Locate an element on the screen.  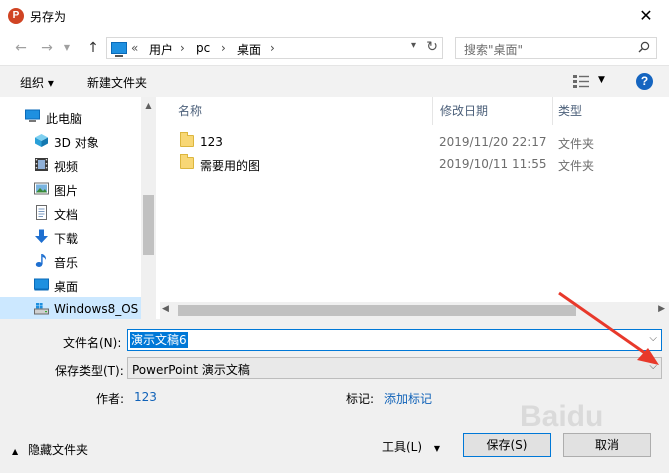
window-title: 另存为 is located at coordinates (48, 17).